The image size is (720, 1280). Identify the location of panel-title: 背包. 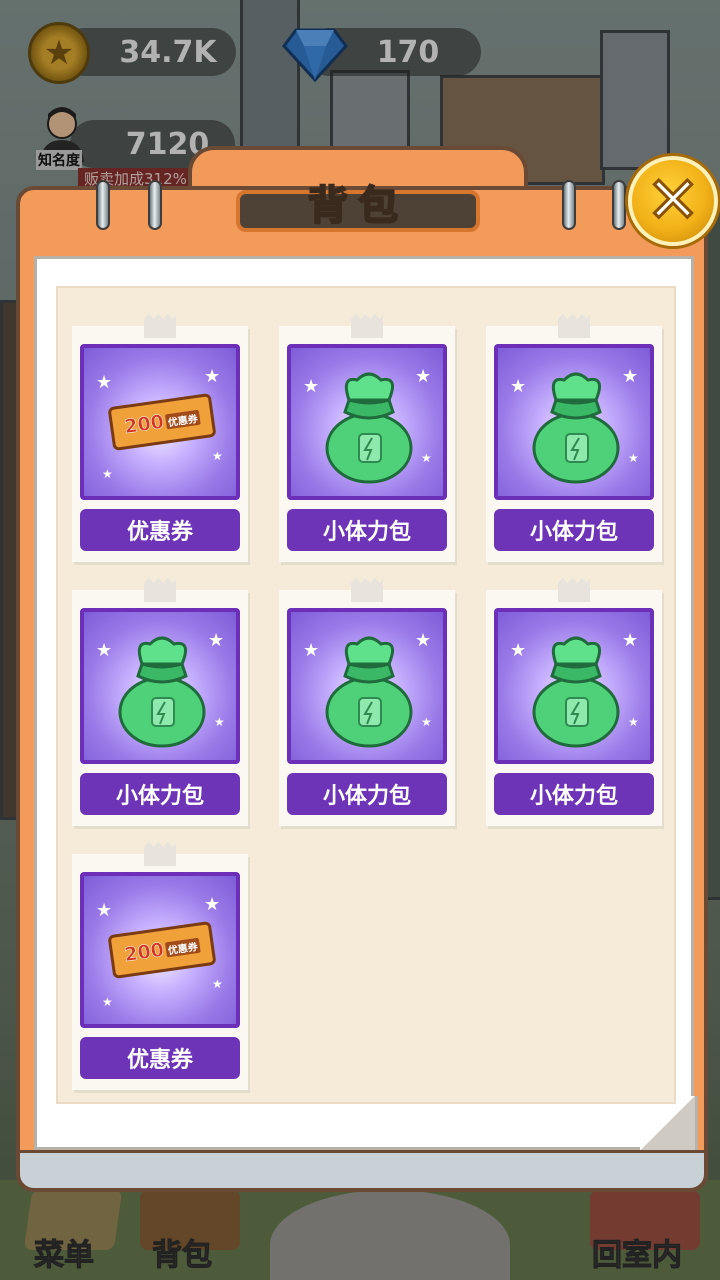
(357, 206).